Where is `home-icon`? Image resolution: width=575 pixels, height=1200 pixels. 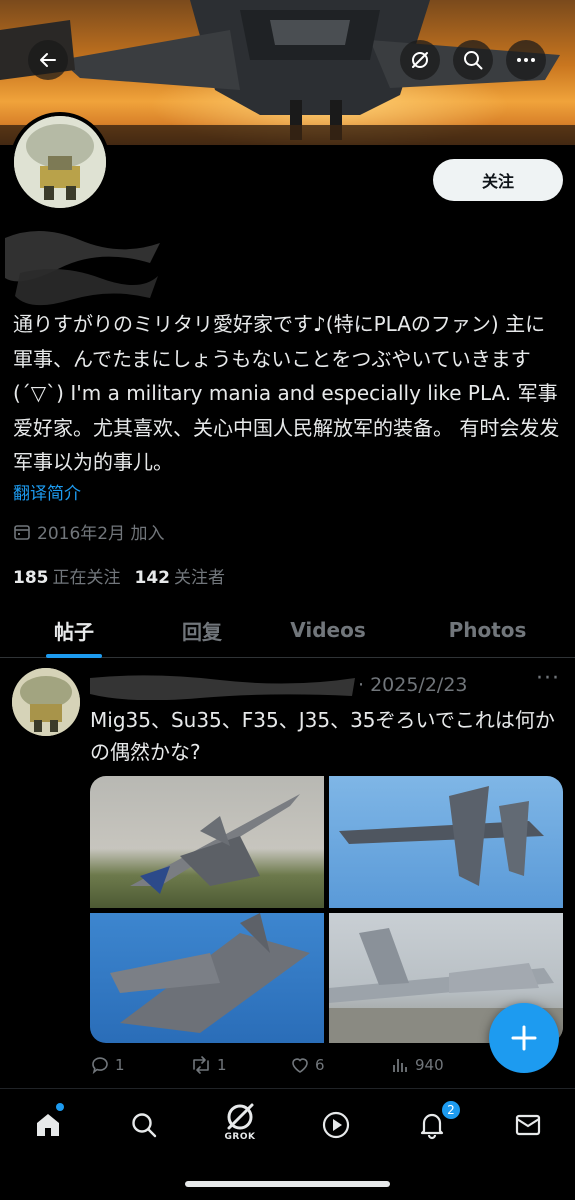
home-icon is located at coordinates (48, 1125).